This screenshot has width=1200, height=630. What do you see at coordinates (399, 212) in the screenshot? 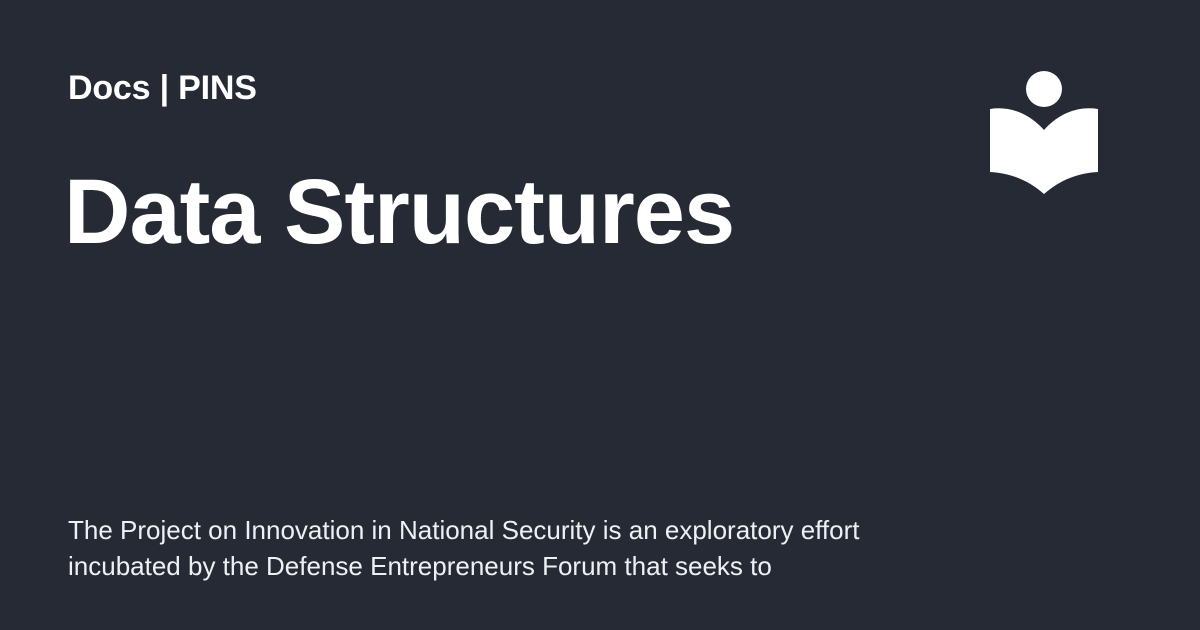
I see `page-title: Data Structures` at bounding box center [399, 212].